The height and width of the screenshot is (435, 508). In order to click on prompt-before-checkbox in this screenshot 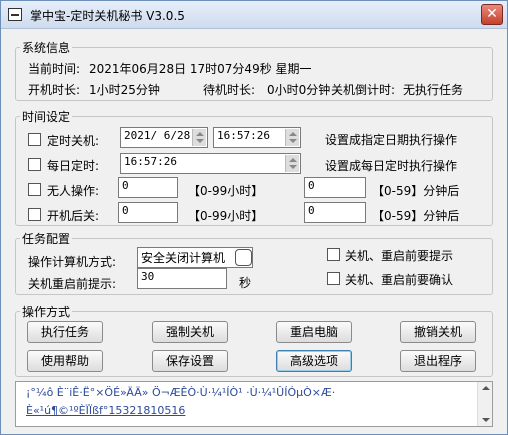, I will do `click(333, 254)`.